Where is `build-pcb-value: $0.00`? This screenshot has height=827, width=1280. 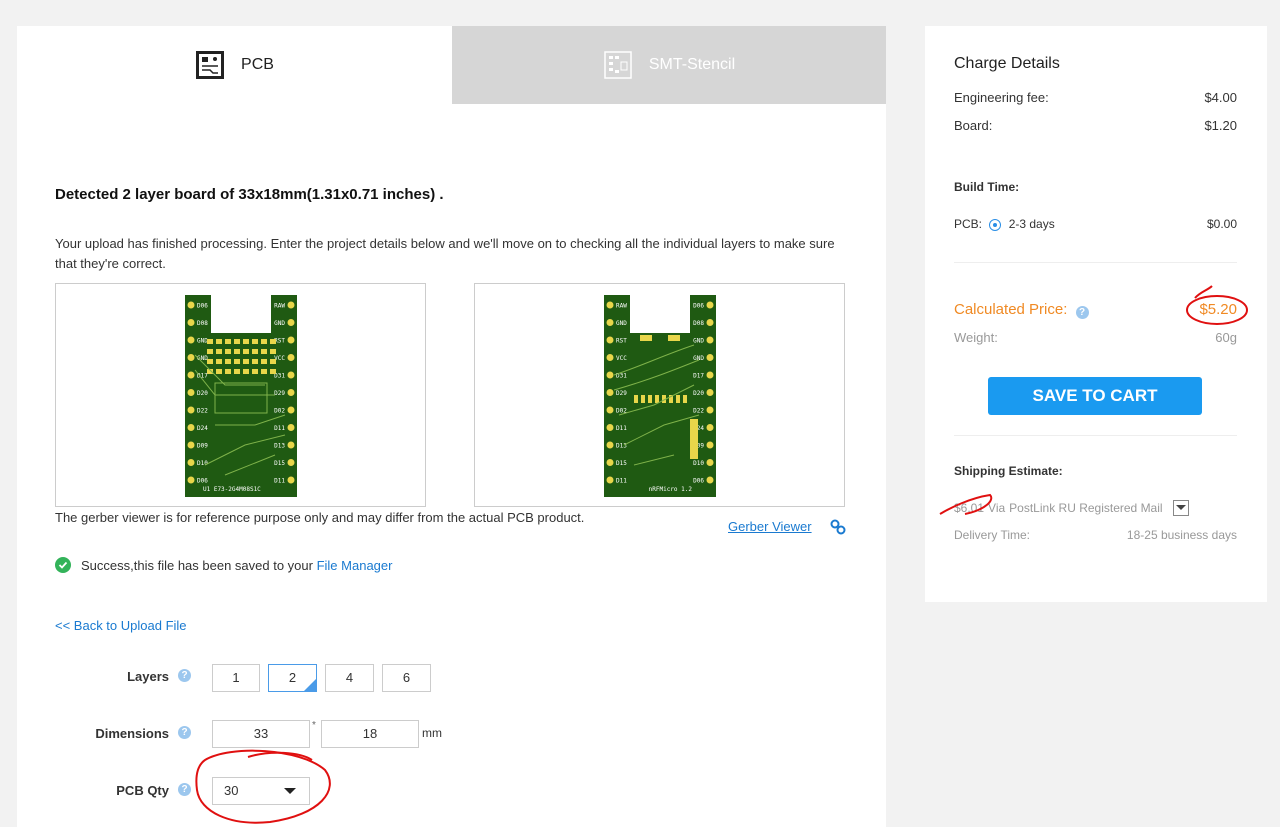
build-pcb-value: $0.00 is located at coordinates (1221, 224).